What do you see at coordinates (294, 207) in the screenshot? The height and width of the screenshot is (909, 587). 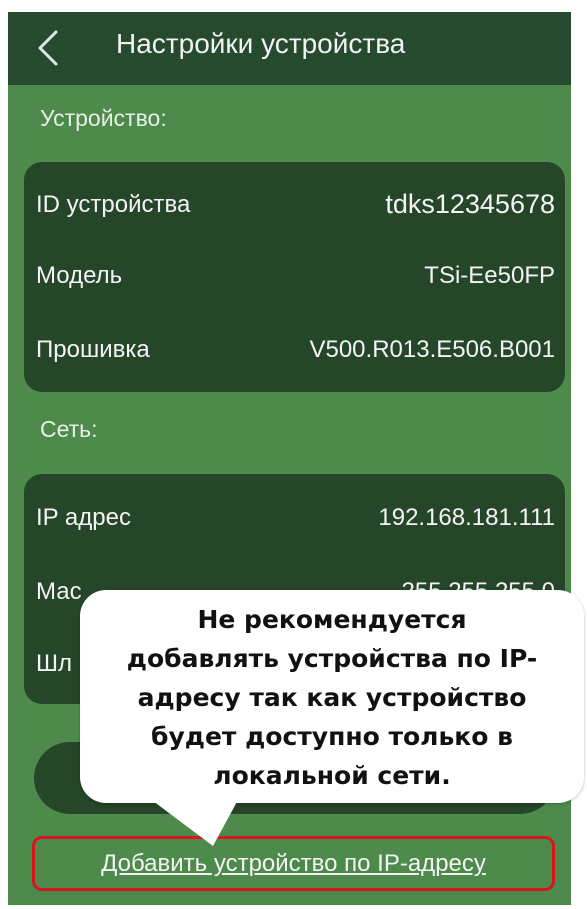 I see `device-id-row: ID устройства tdks12345678` at bounding box center [294, 207].